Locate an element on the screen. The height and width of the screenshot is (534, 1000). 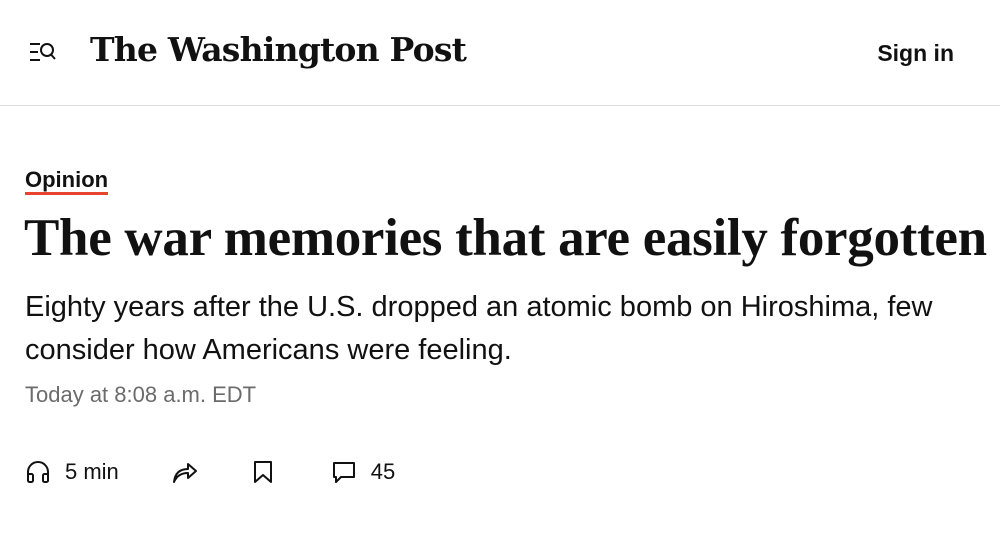
menu-search-button is located at coordinates (43, 54).